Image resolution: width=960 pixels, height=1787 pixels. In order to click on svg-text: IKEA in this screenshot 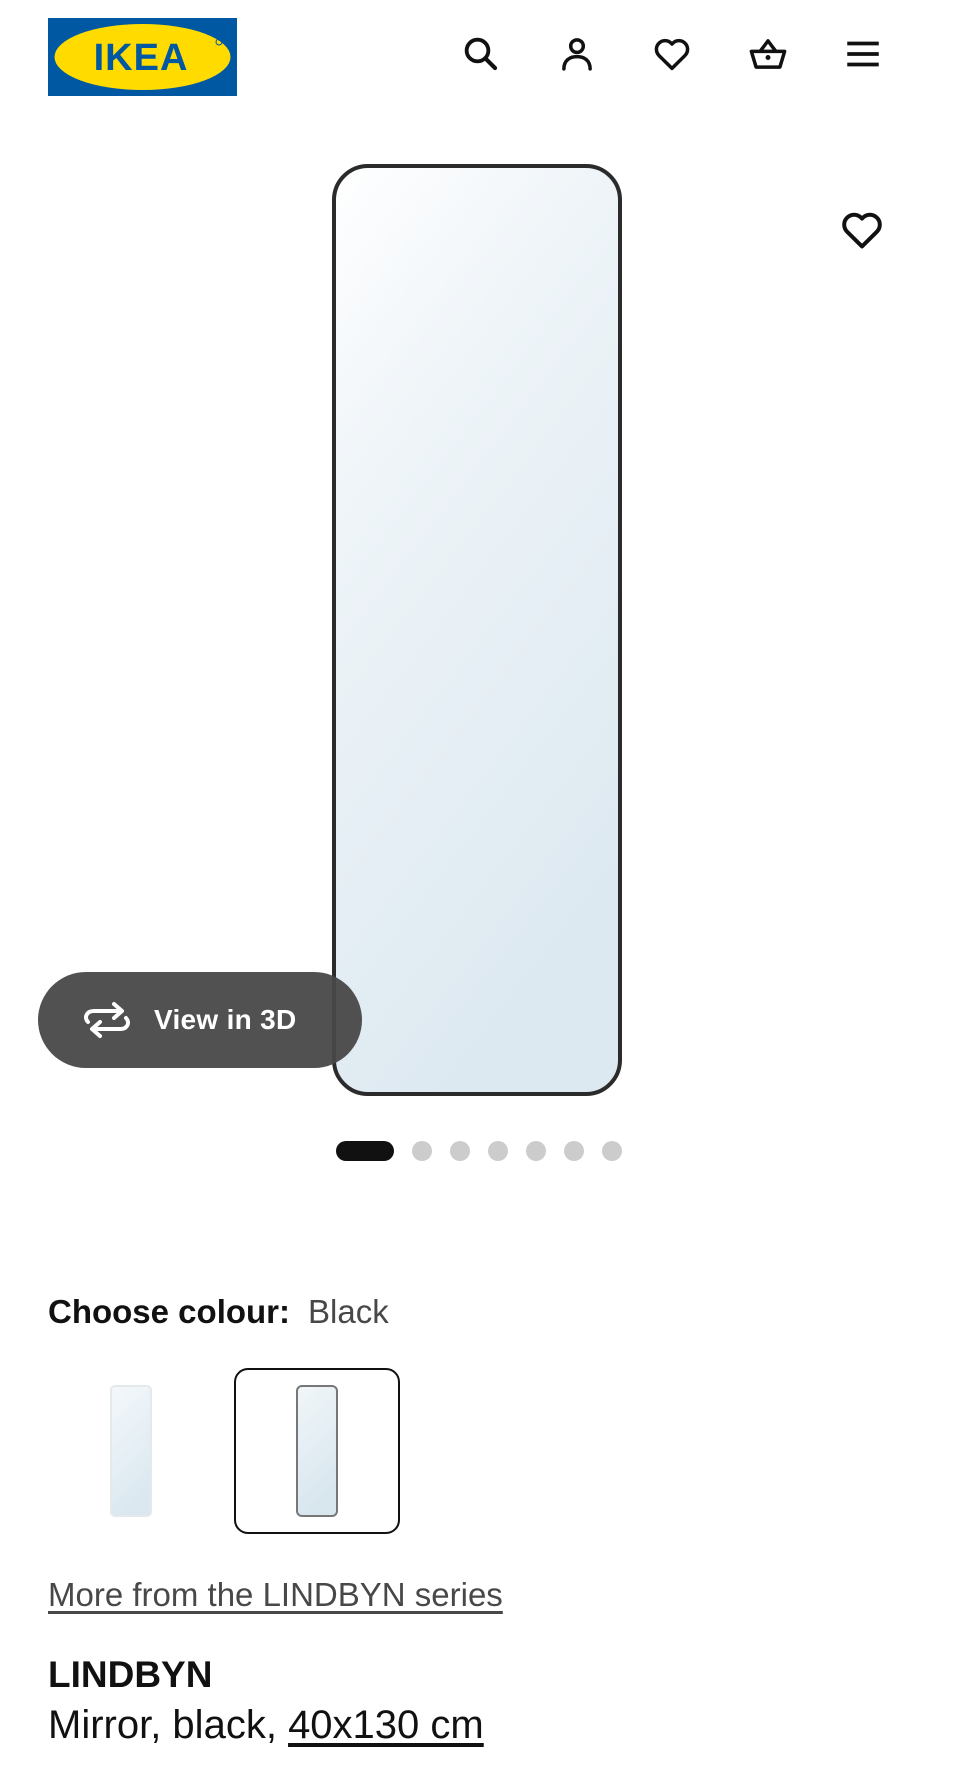, I will do `click(141, 58)`.